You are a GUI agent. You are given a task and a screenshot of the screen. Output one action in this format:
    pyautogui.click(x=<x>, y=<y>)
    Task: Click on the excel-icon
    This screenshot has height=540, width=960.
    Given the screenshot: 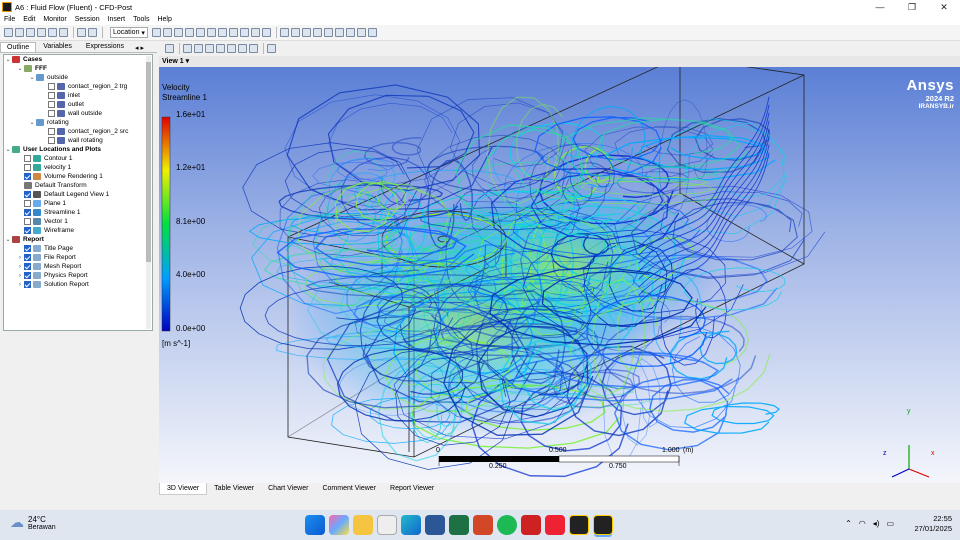 What is the action you would take?
    pyautogui.click(x=459, y=525)
    